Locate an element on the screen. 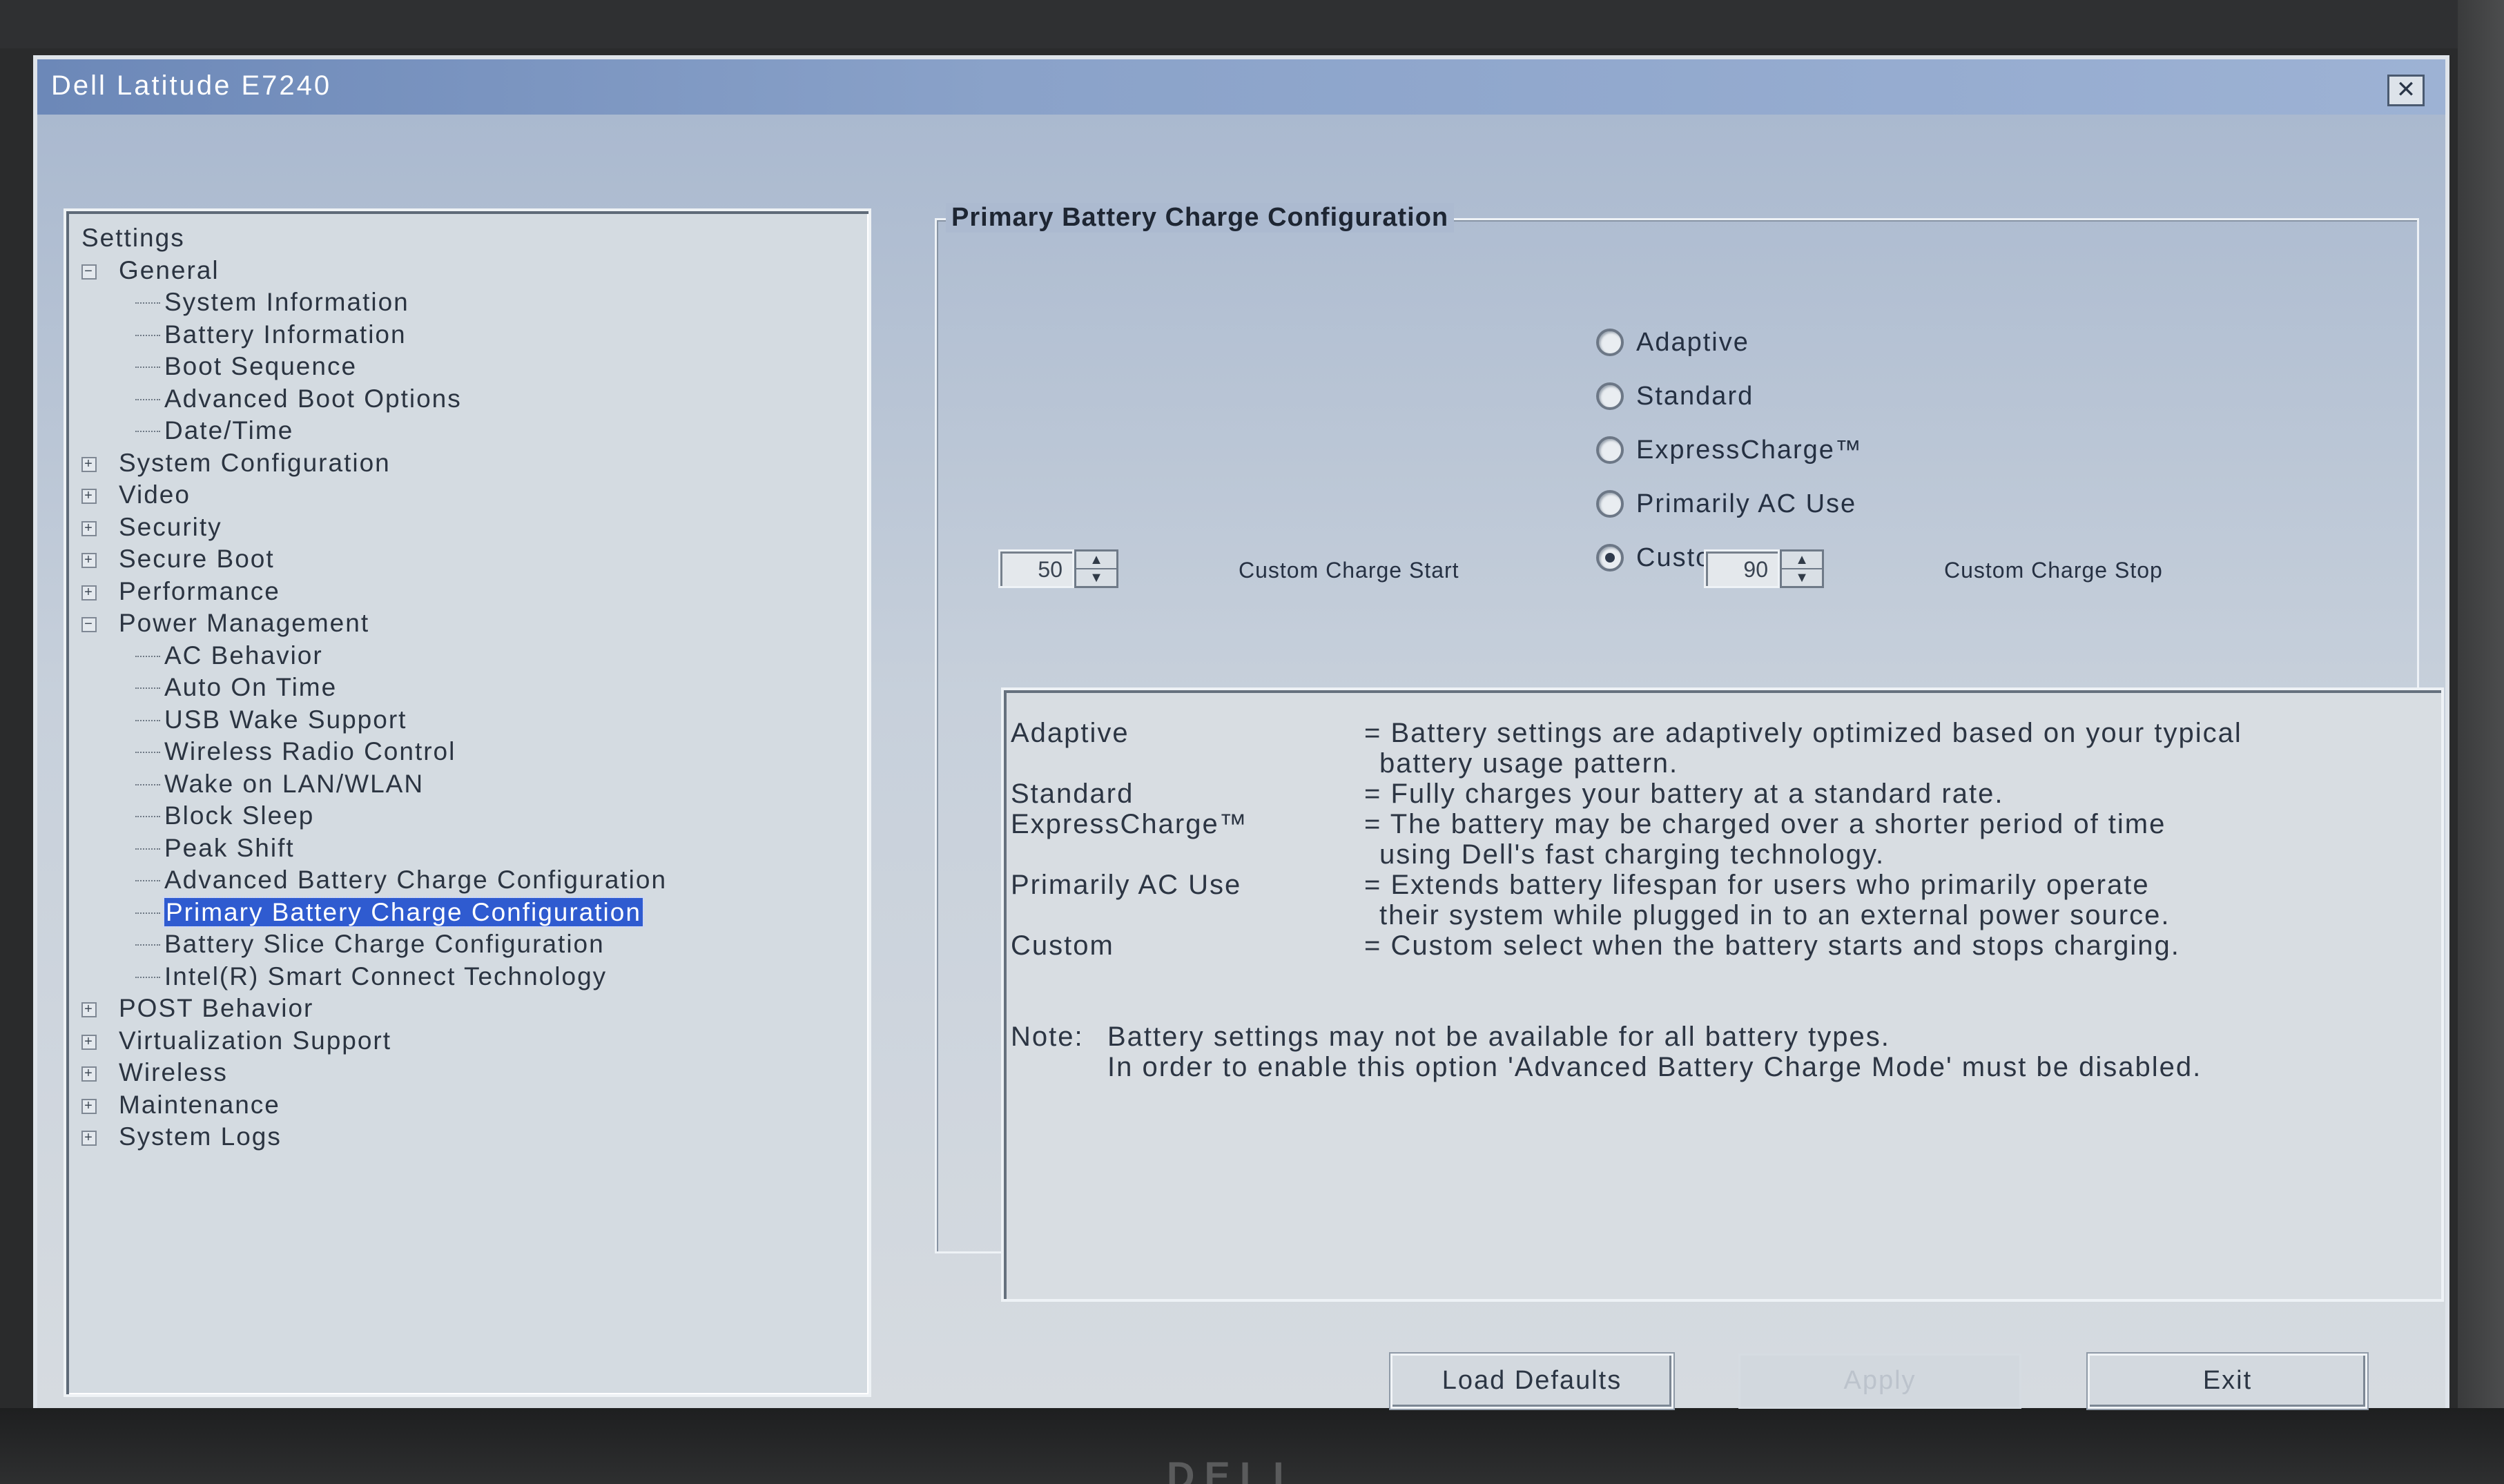 The height and width of the screenshot is (1484, 2504). custom-charge-stop-spinner: 90 ▲ ▼ is located at coordinates (1764, 569).